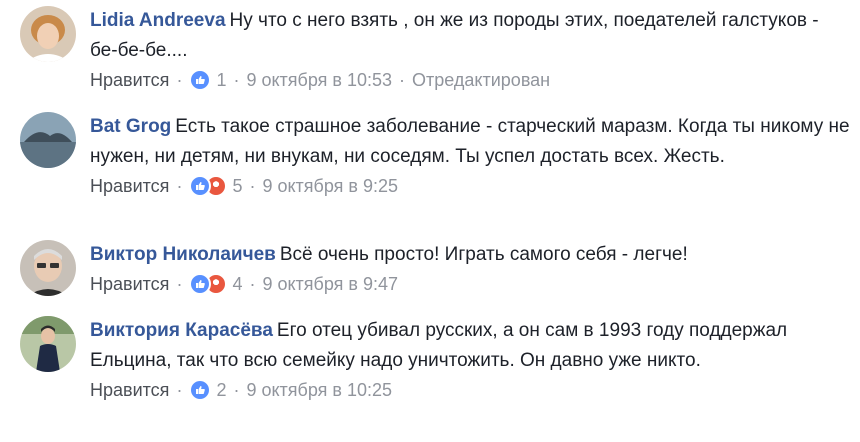  I want to click on edited-label: Отредактирован, so click(481, 80).